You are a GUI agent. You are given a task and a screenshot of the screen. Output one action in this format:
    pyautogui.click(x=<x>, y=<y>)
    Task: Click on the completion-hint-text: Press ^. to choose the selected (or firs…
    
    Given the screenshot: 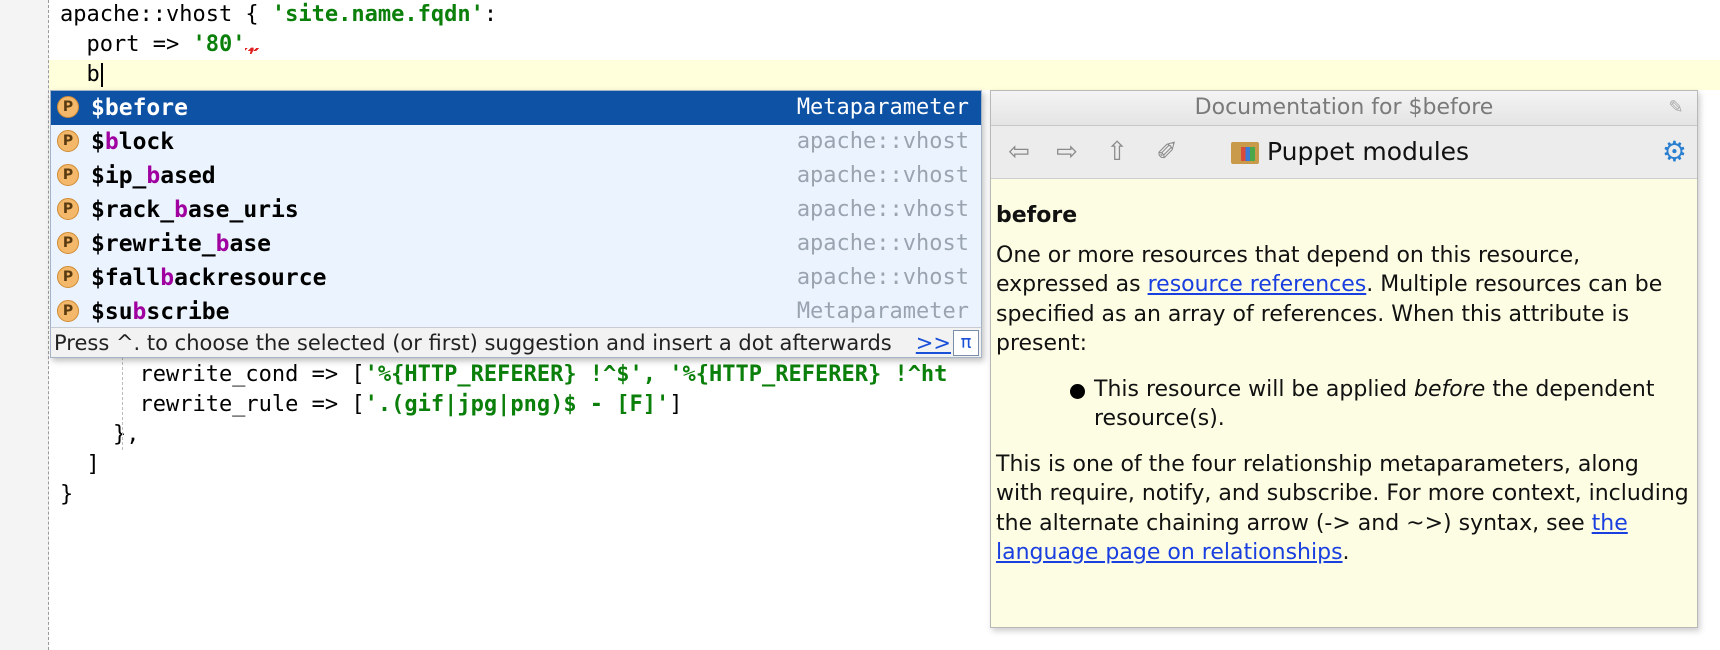 What is the action you would take?
    pyautogui.click(x=473, y=343)
    